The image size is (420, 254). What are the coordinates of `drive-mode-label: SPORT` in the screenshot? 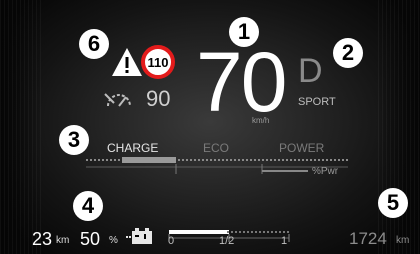 It's located at (317, 102).